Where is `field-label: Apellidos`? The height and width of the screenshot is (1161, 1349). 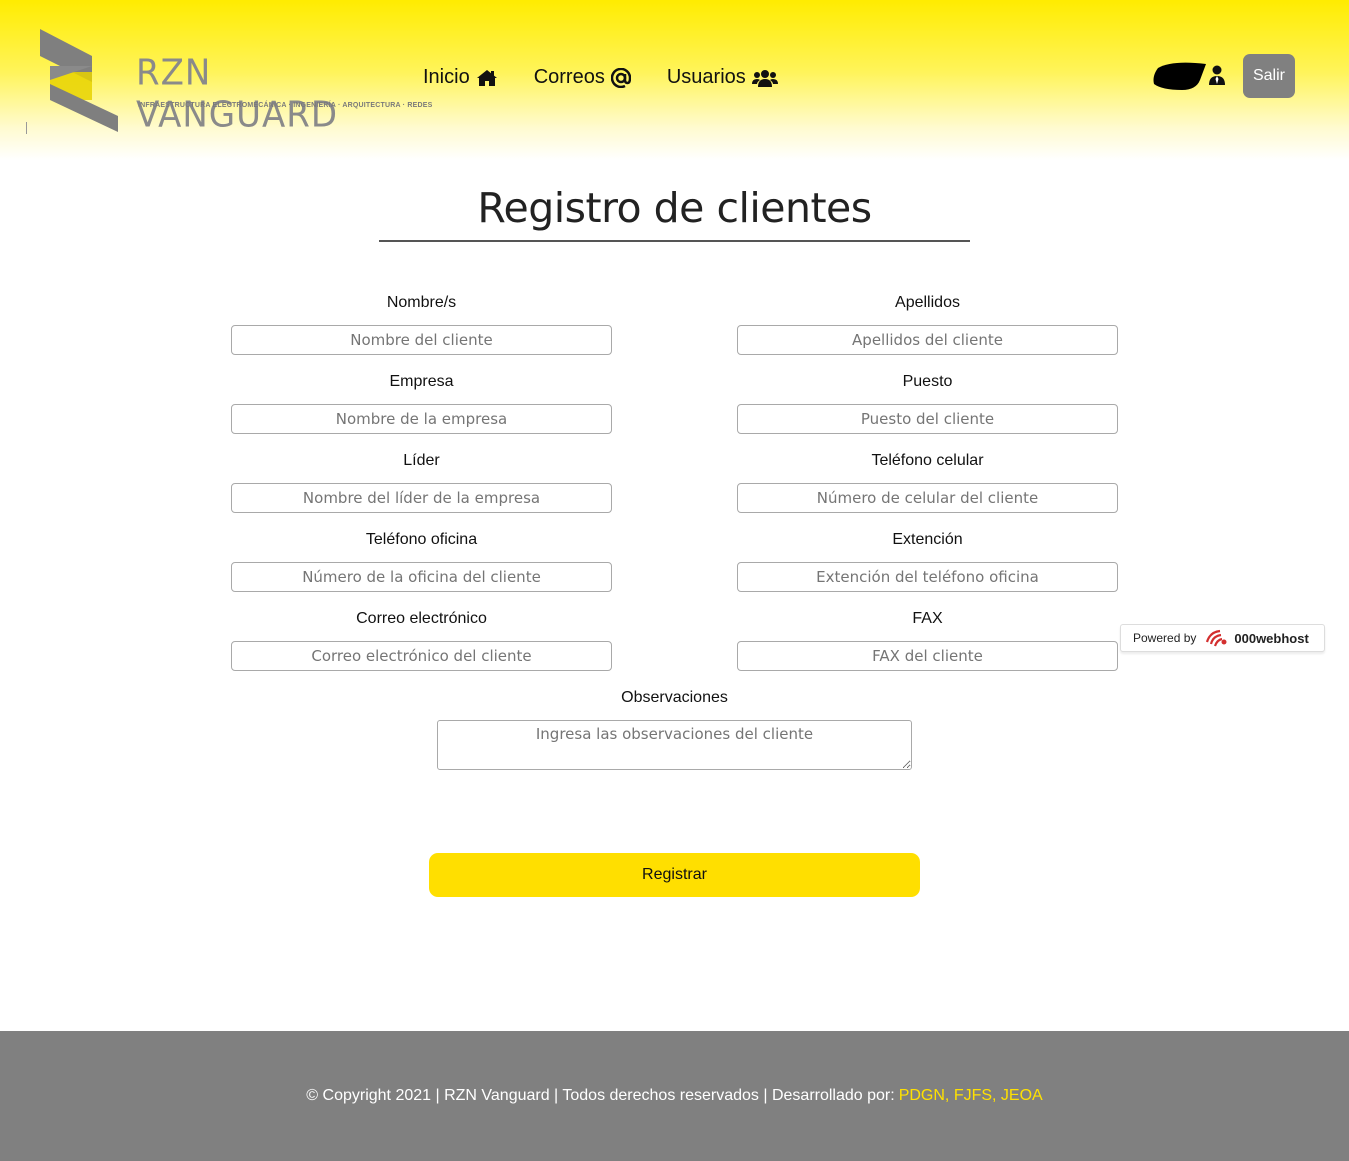 field-label: Apellidos is located at coordinates (927, 302).